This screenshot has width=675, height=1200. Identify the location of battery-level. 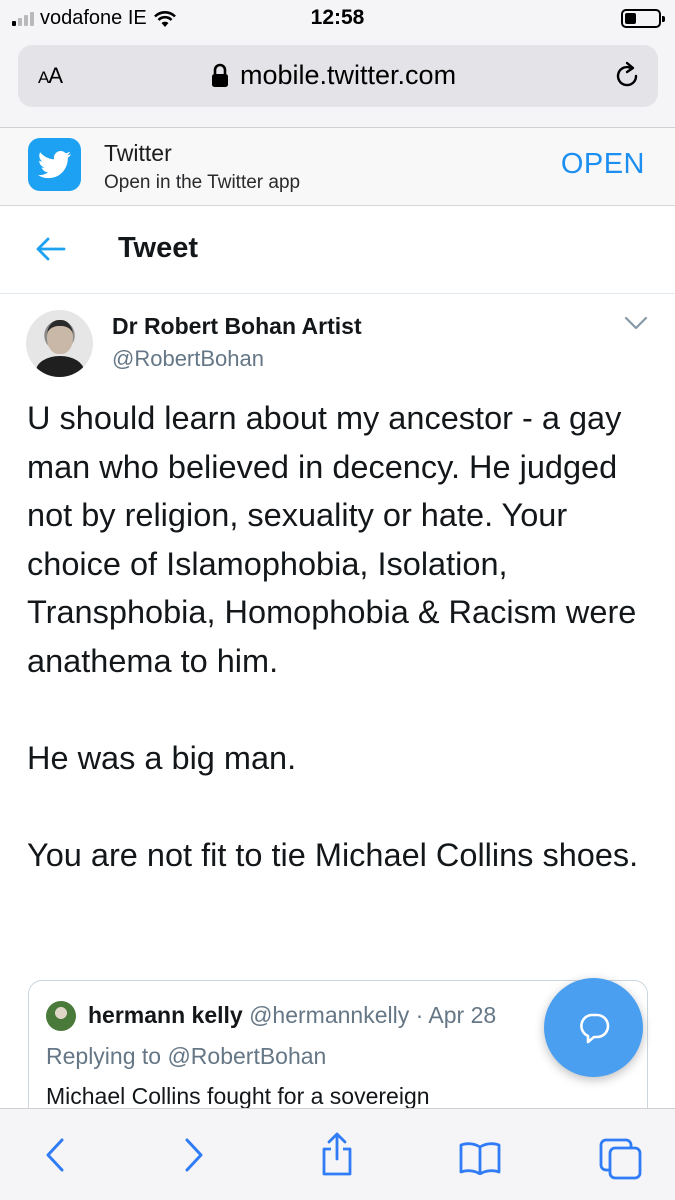
(630, 18).